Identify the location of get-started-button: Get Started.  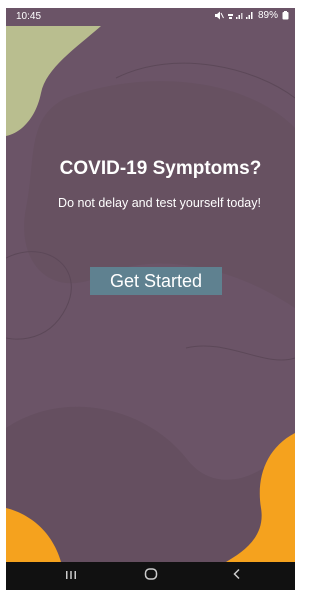
(156, 281).